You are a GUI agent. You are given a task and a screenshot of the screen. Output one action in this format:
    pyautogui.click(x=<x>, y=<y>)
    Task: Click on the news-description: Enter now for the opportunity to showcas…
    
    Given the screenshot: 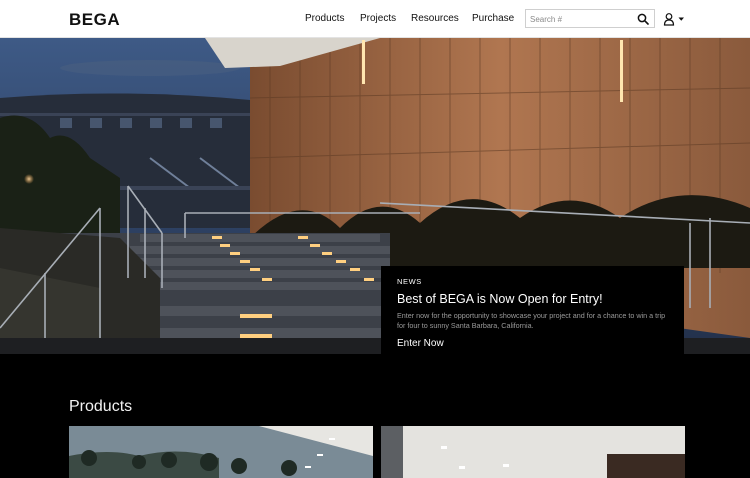 What is the action you would take?
    pyautogui.click(x=531, y=320)
    